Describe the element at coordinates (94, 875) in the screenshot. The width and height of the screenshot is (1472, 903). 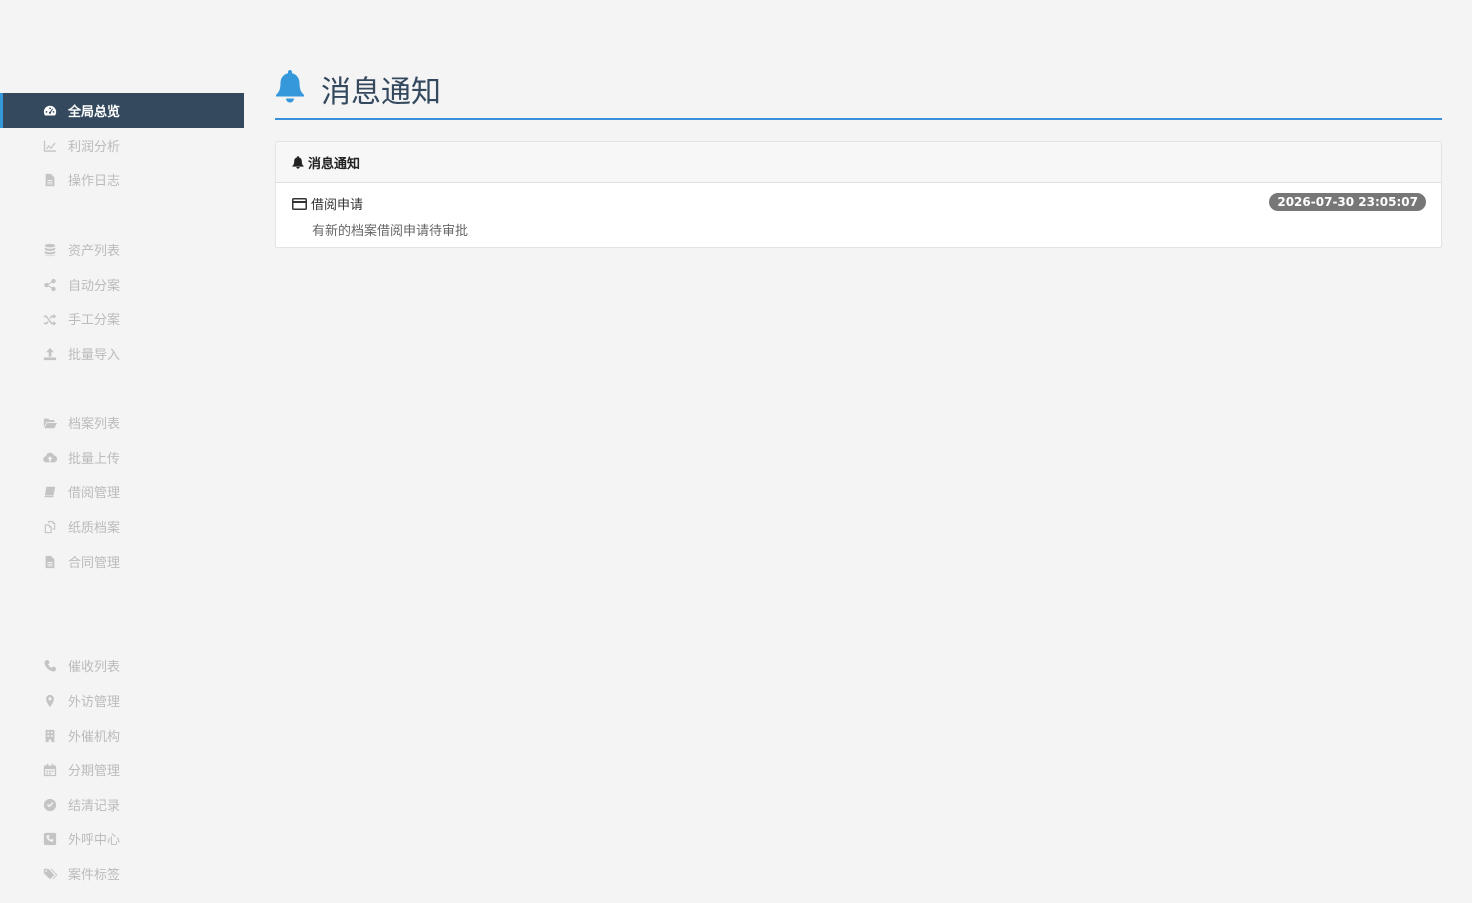
I see `sidebar-item-label: 案件标签` at that location.